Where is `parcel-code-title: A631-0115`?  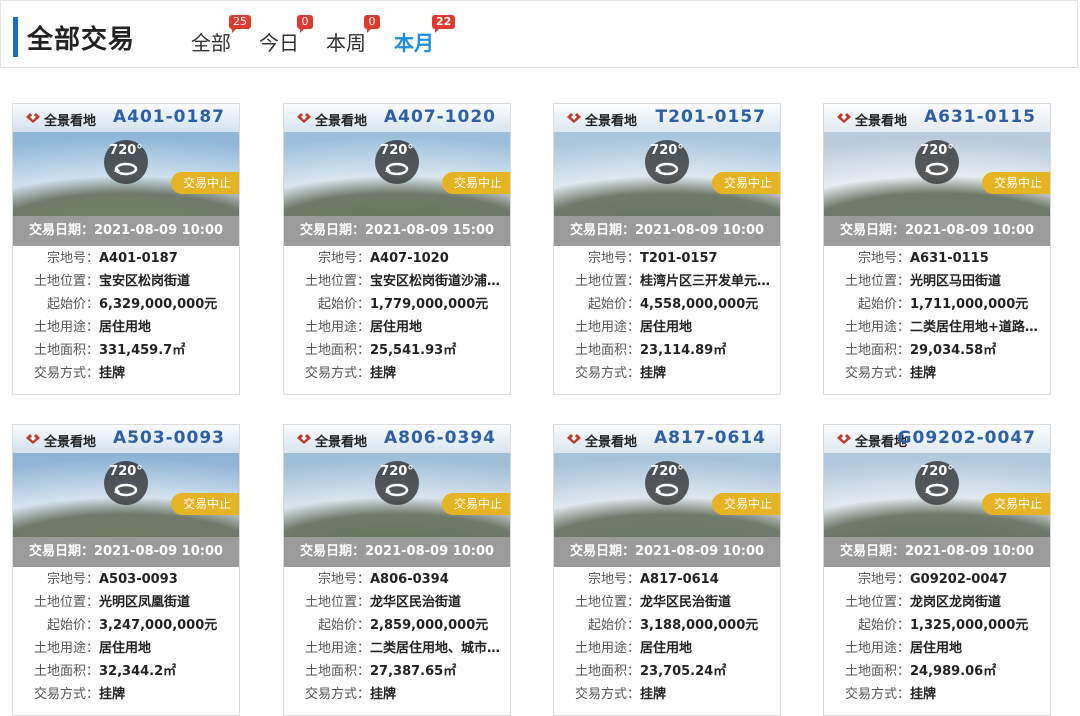
parcel-code-title: A631-0115 is located at coordinates (979, 117).